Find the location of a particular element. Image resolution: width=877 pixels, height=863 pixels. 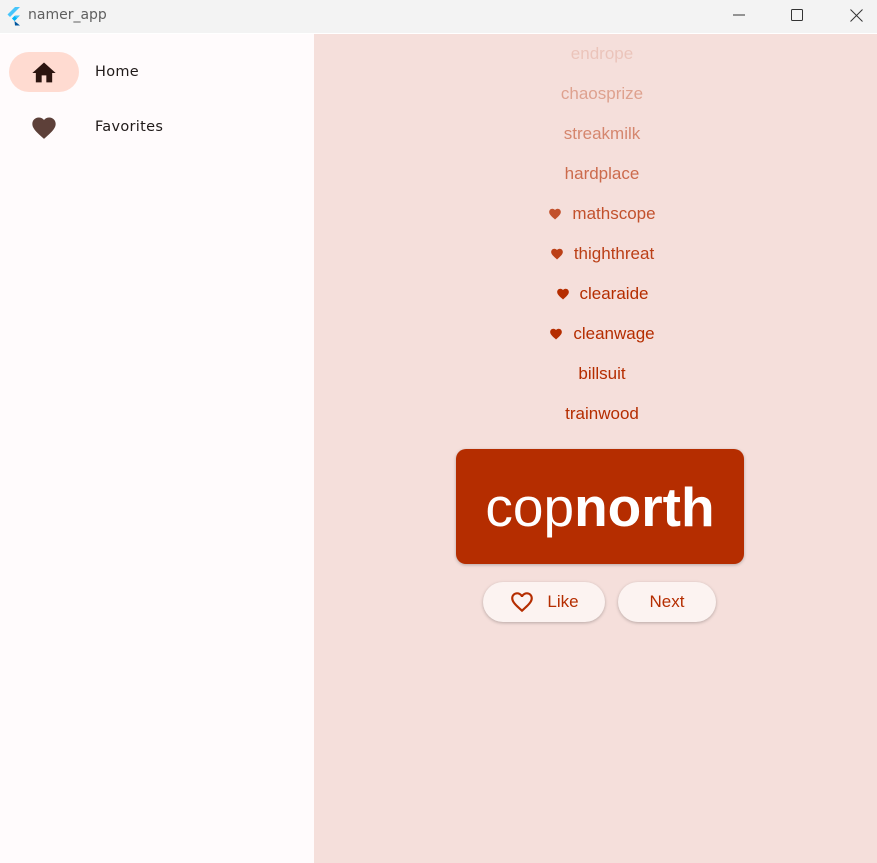

history-item: thighthreat is located at coordinates (595, 255).